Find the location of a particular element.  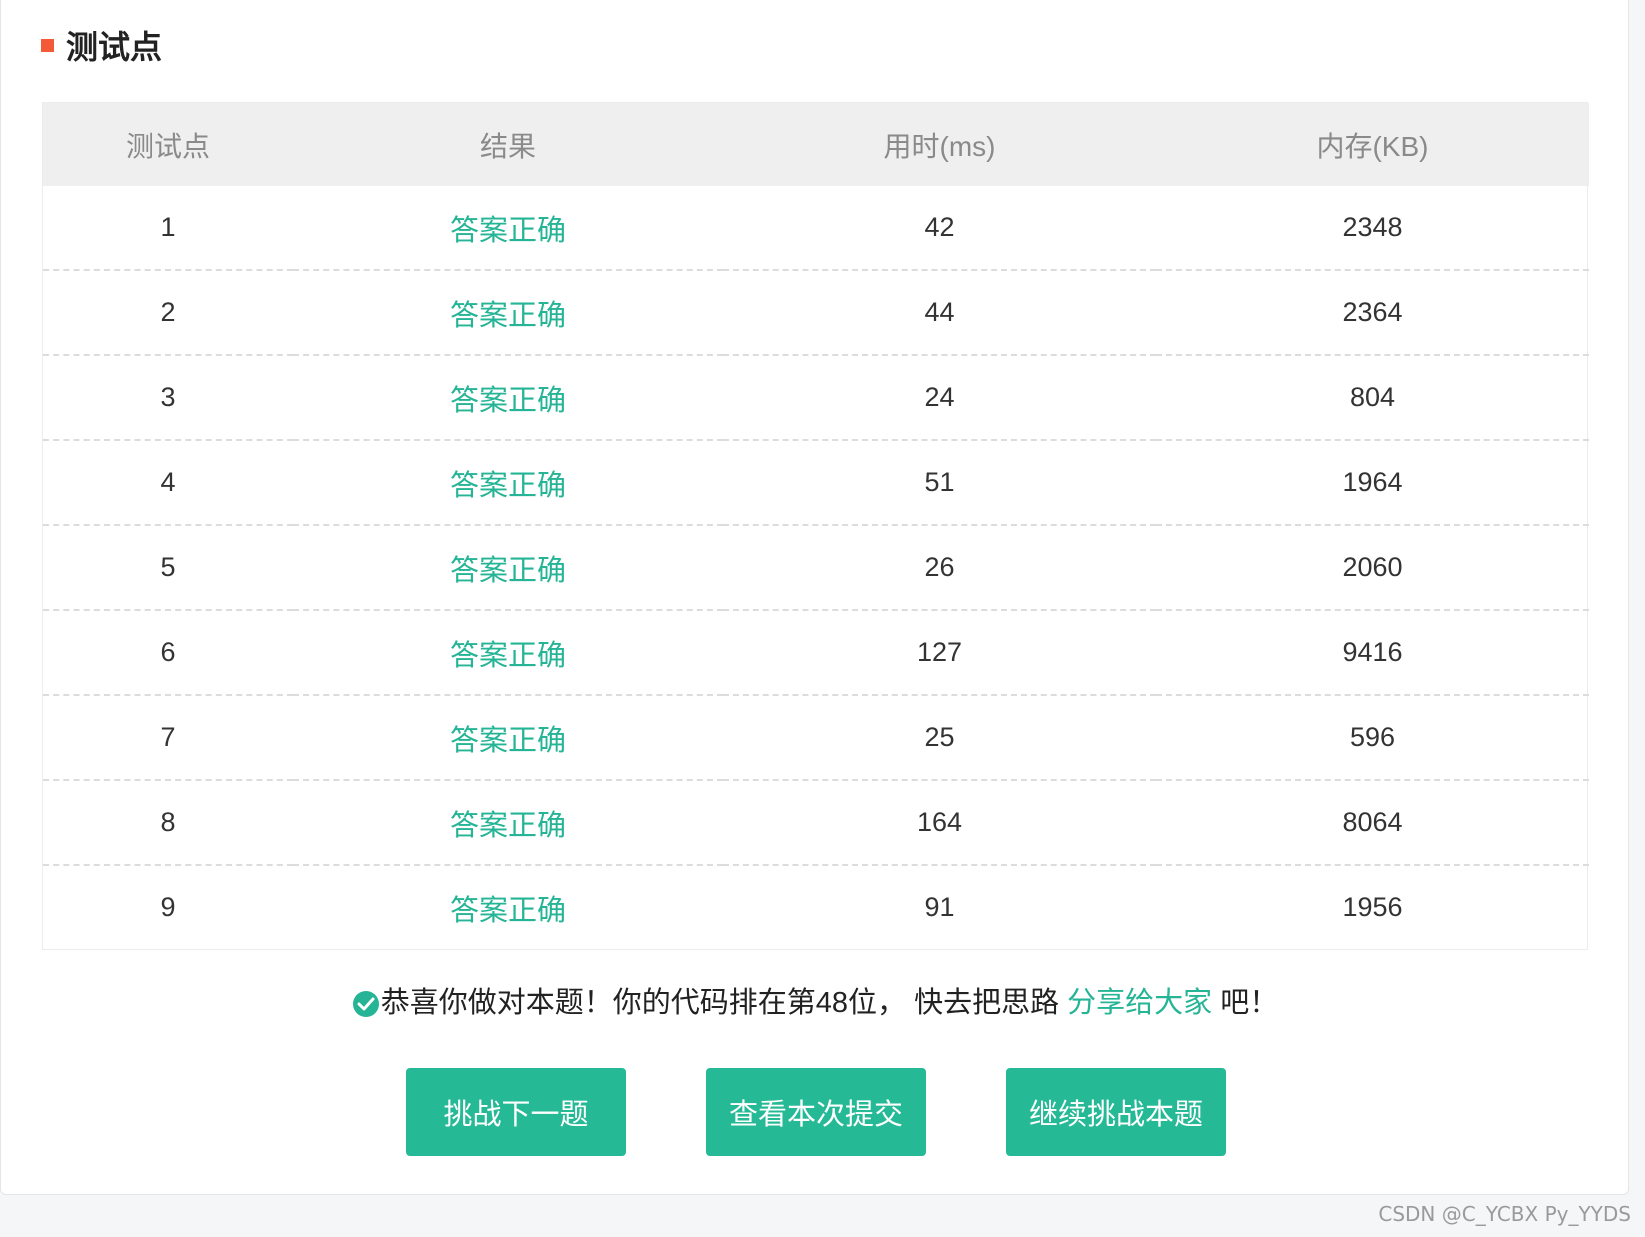

cell-test-point: 4 is located at coordinates (168, 482).